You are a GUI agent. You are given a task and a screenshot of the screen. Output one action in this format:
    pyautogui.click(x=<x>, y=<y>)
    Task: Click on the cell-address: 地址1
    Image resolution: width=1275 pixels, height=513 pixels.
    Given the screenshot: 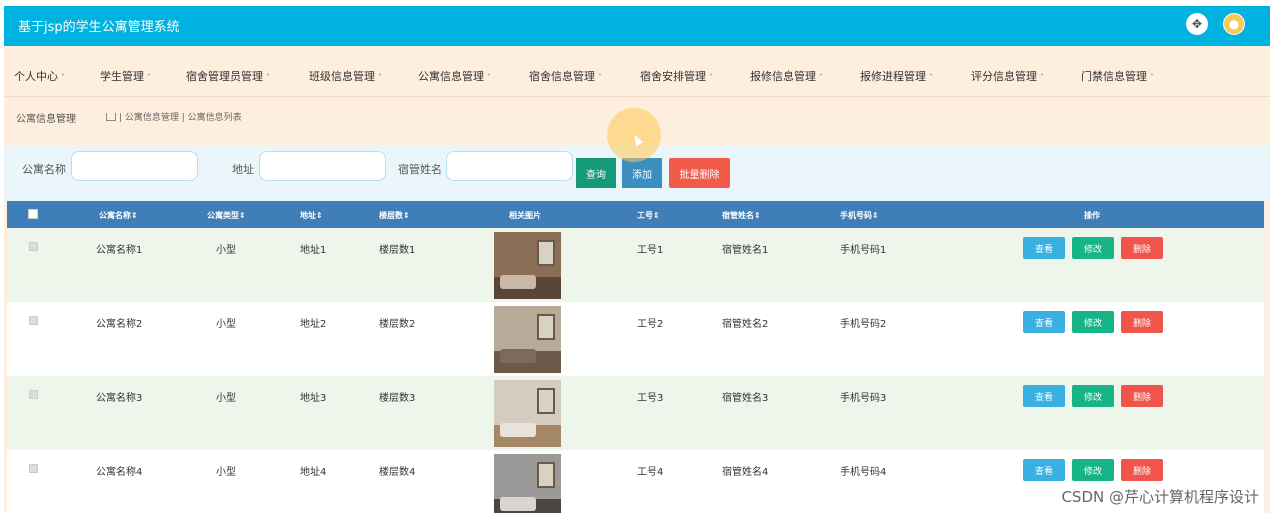 What is the action you would take?
    pyautogui.click(x=313, y=250)
    